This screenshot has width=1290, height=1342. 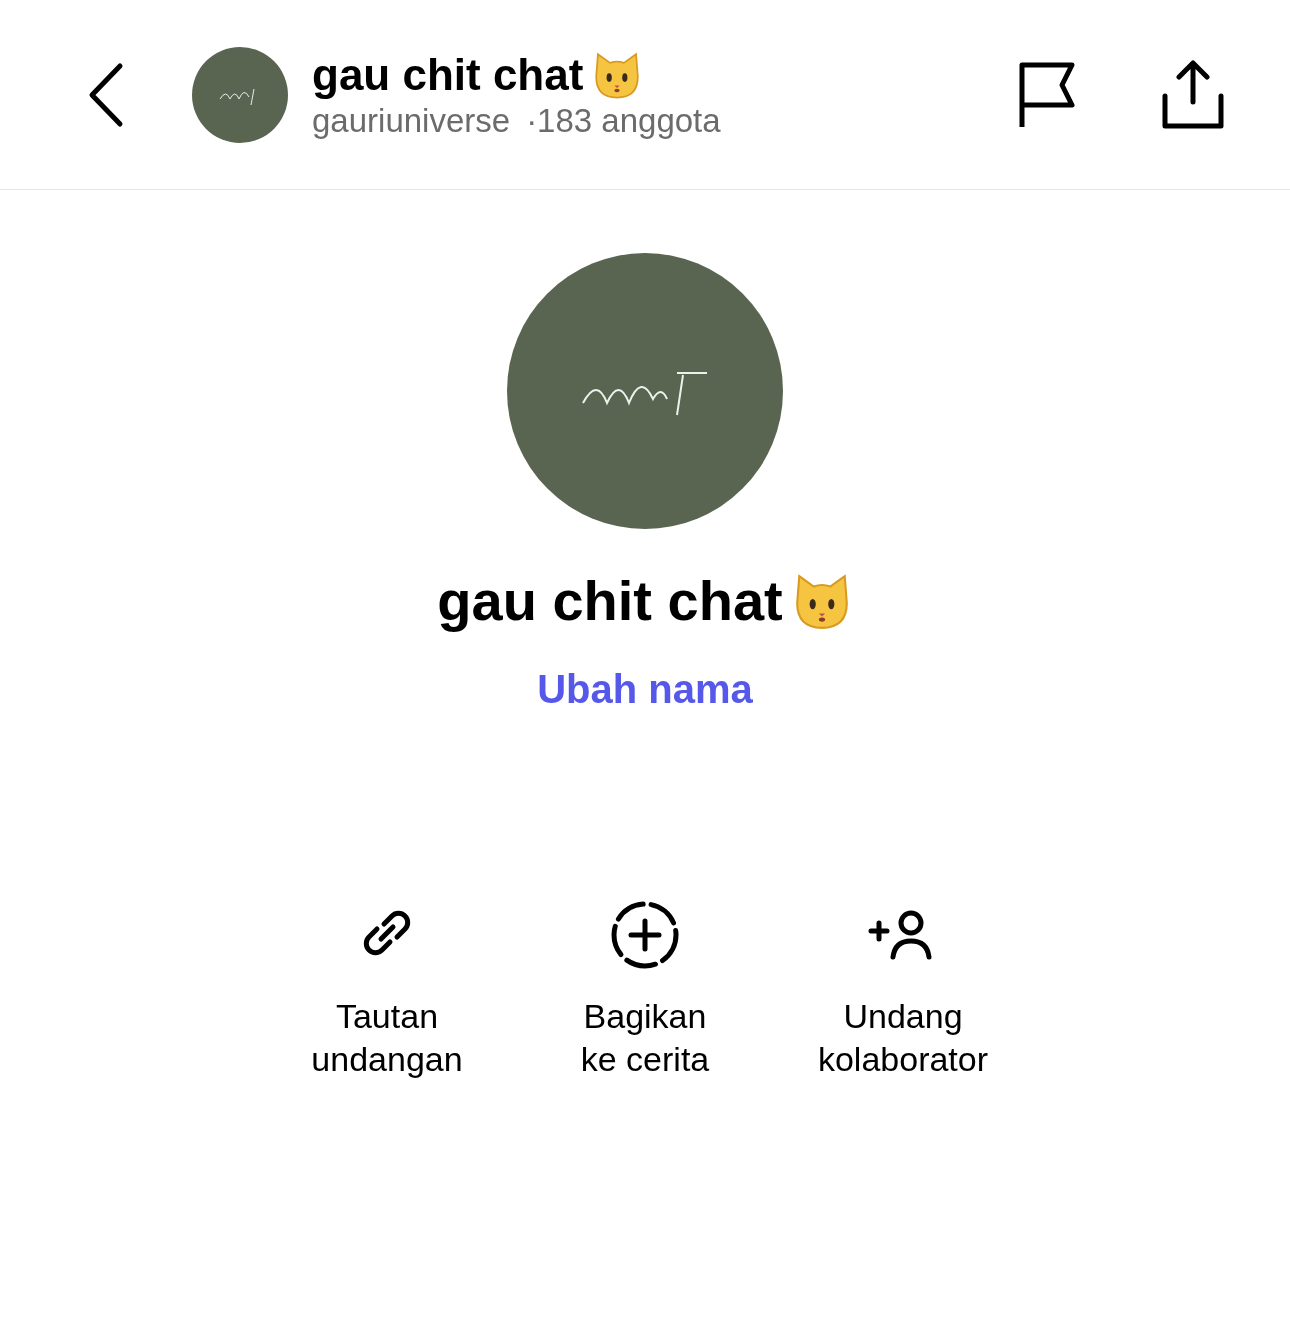 What do you see at coordinates (610, 601) in the screenshot?
I see `group-name: gau chit chat` at bounding box center [610, 601].